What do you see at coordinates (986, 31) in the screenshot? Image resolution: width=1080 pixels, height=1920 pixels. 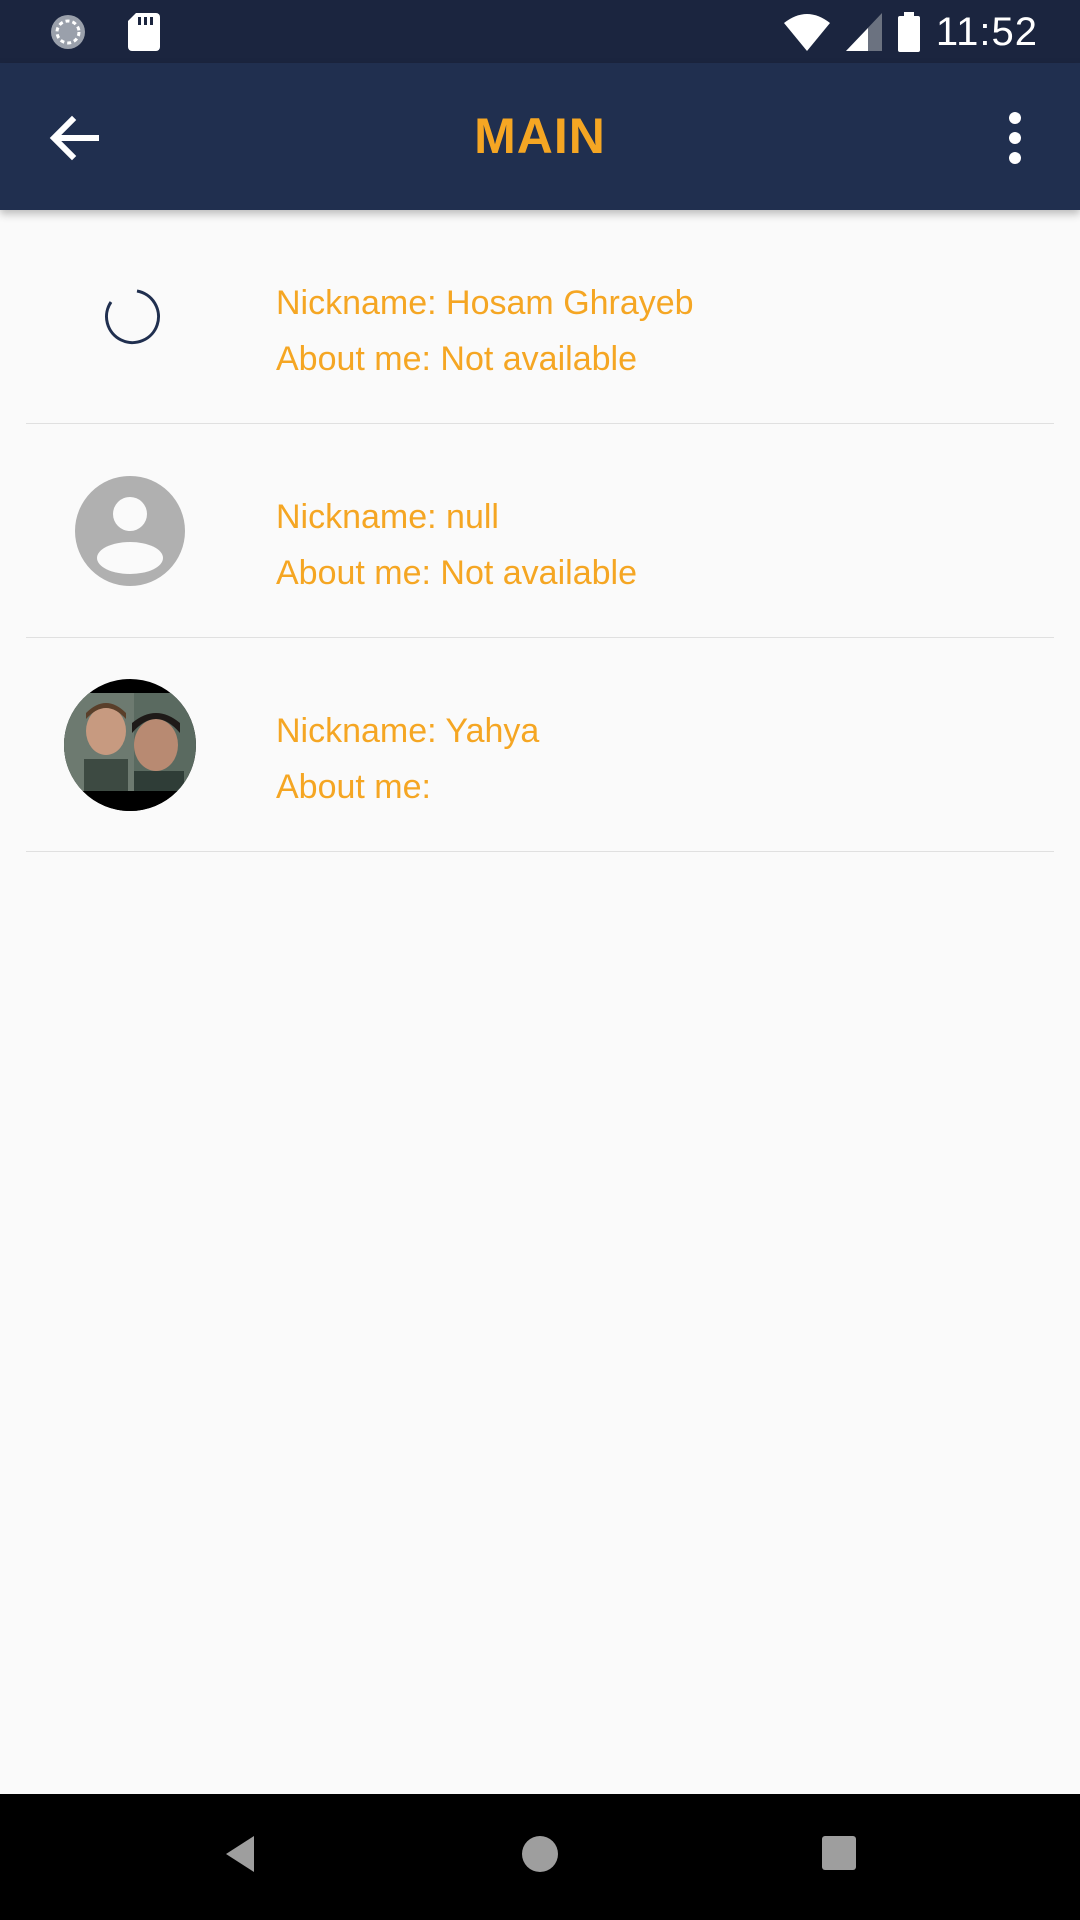 I see `status-time: 11:52` at bounding box center [986, 31].